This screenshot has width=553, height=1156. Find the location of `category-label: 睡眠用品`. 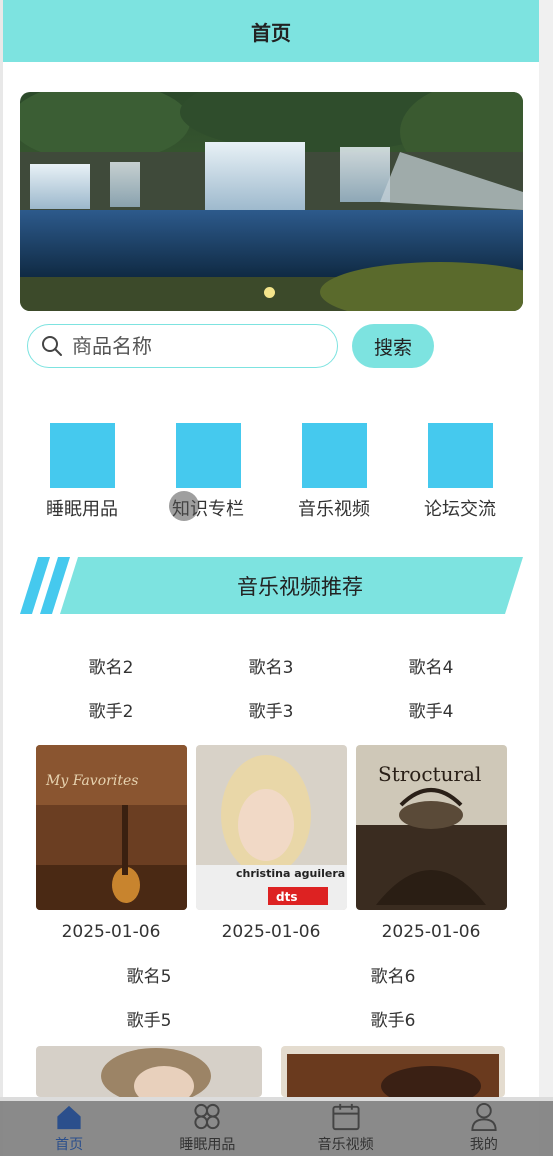

category-label: 睡眠用品 is located at coordinates (82, 509).